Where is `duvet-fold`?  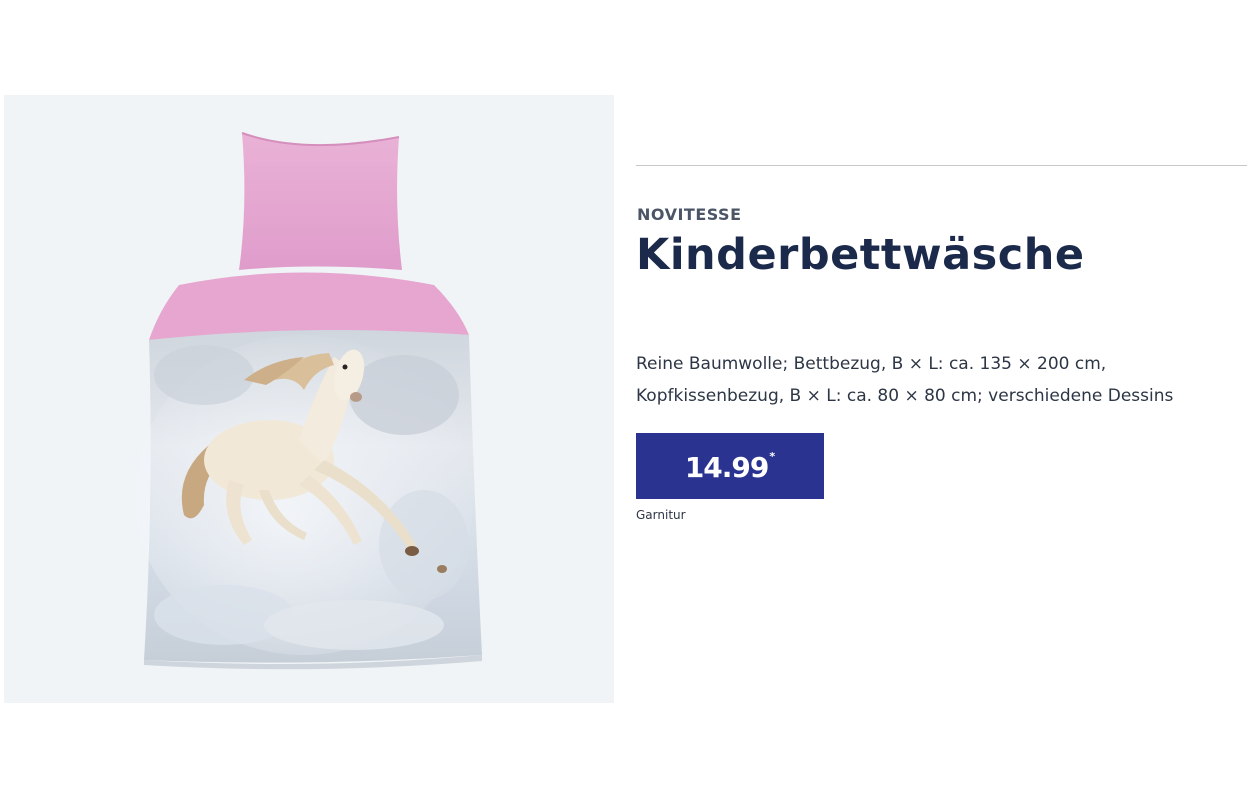
duvet-fold is located at coordinates (309, 306).